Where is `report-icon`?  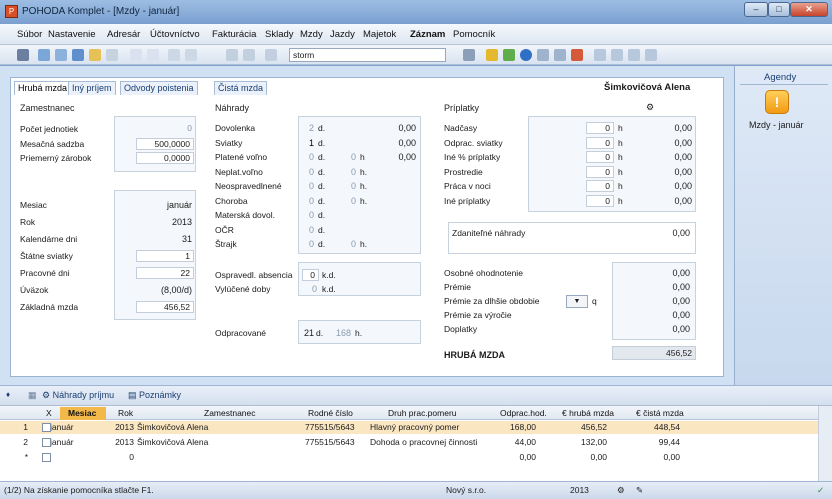 report-icon is located at coordinates (543, 55).